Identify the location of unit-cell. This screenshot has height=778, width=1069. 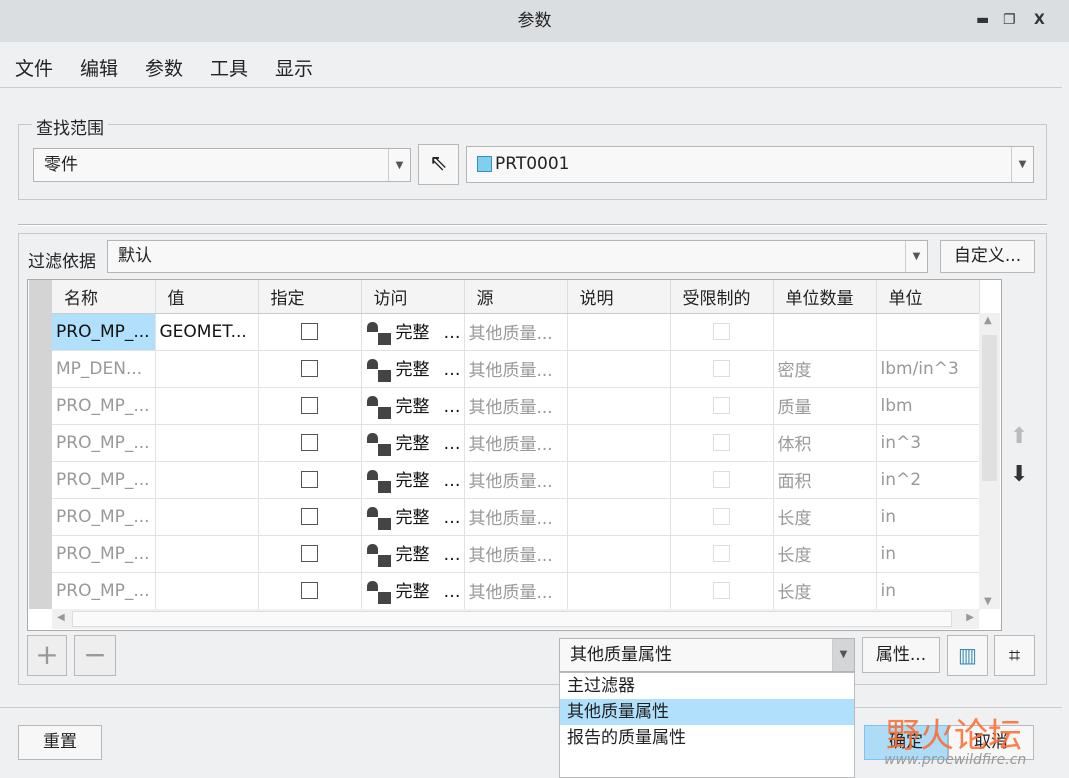
(928, 332).